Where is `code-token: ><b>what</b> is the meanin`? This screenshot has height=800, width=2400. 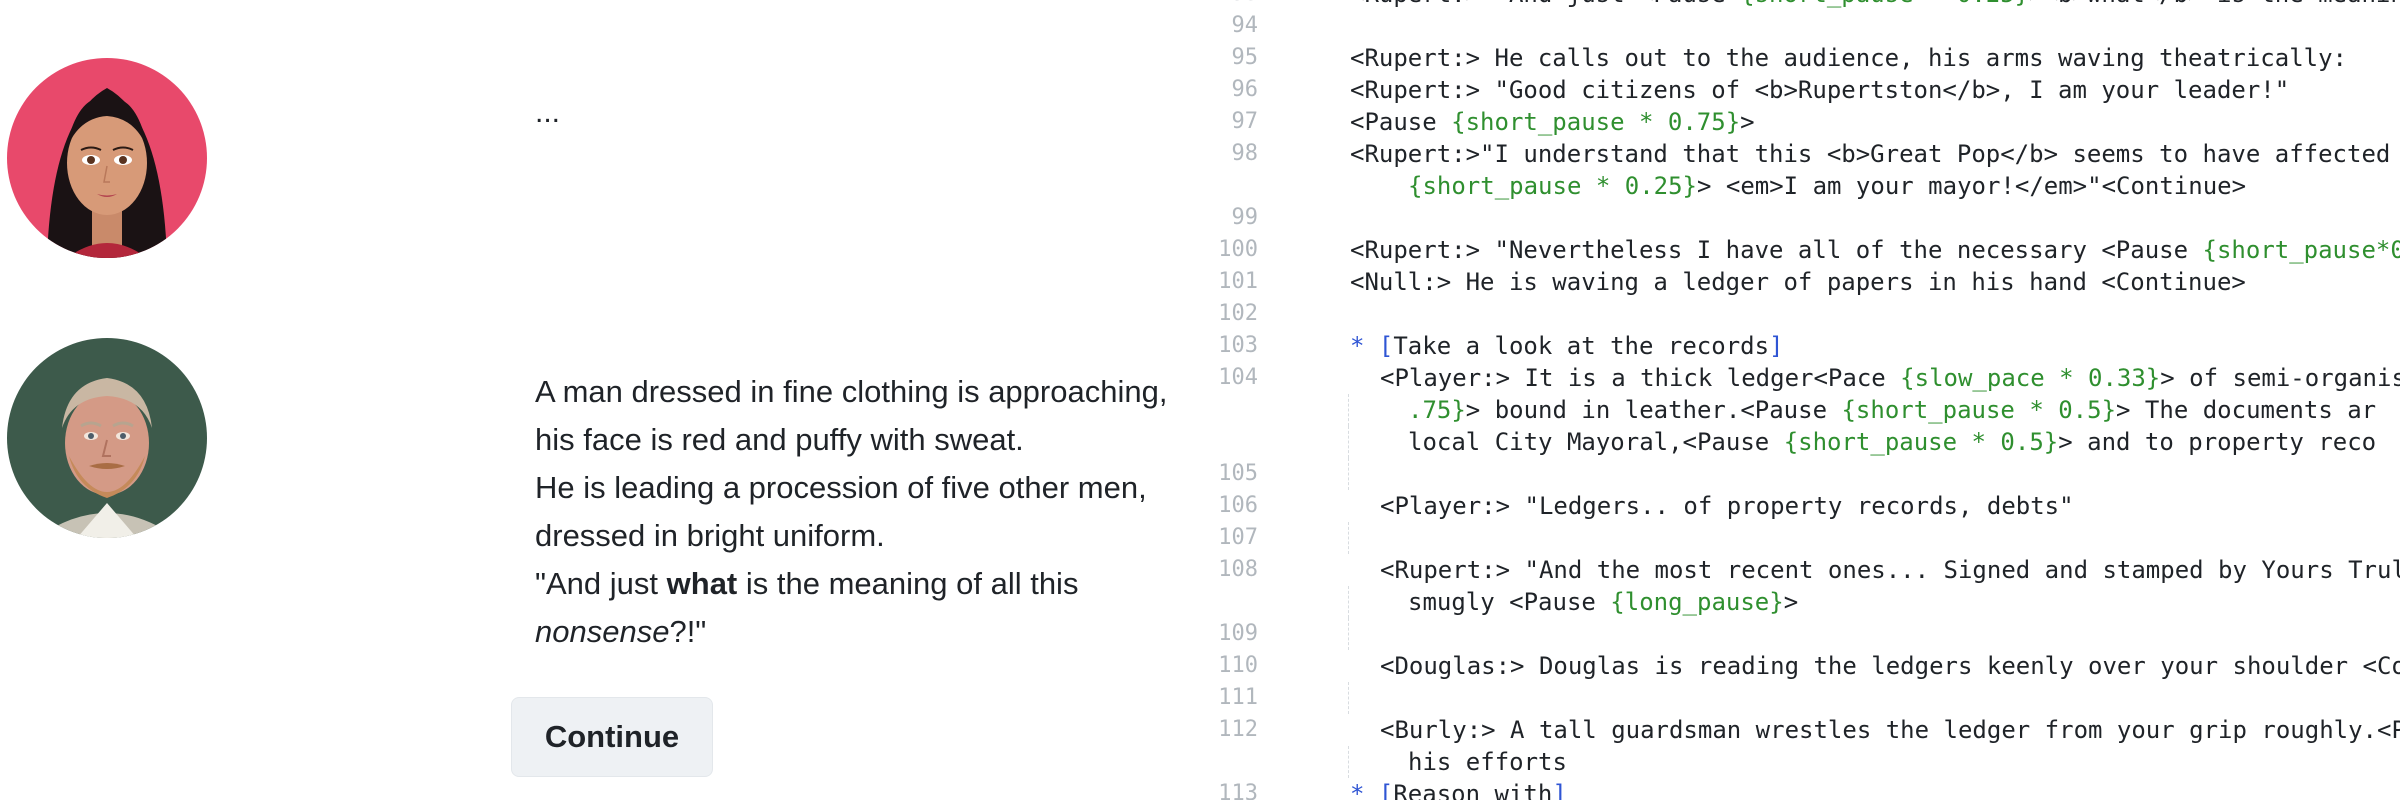 code-token: ><b>what</b> is the meanin is located at coordinates (2214, 4).